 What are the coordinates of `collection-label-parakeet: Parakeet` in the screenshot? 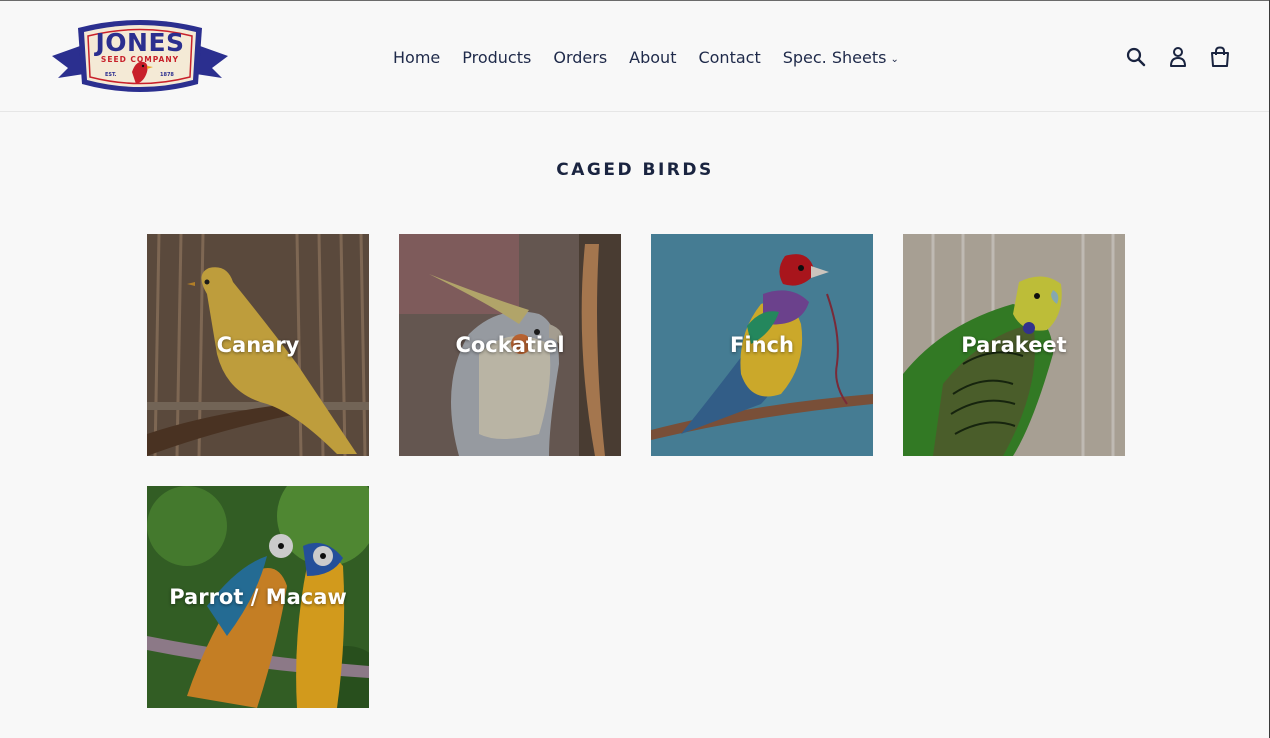 It's located at (1014, 345).